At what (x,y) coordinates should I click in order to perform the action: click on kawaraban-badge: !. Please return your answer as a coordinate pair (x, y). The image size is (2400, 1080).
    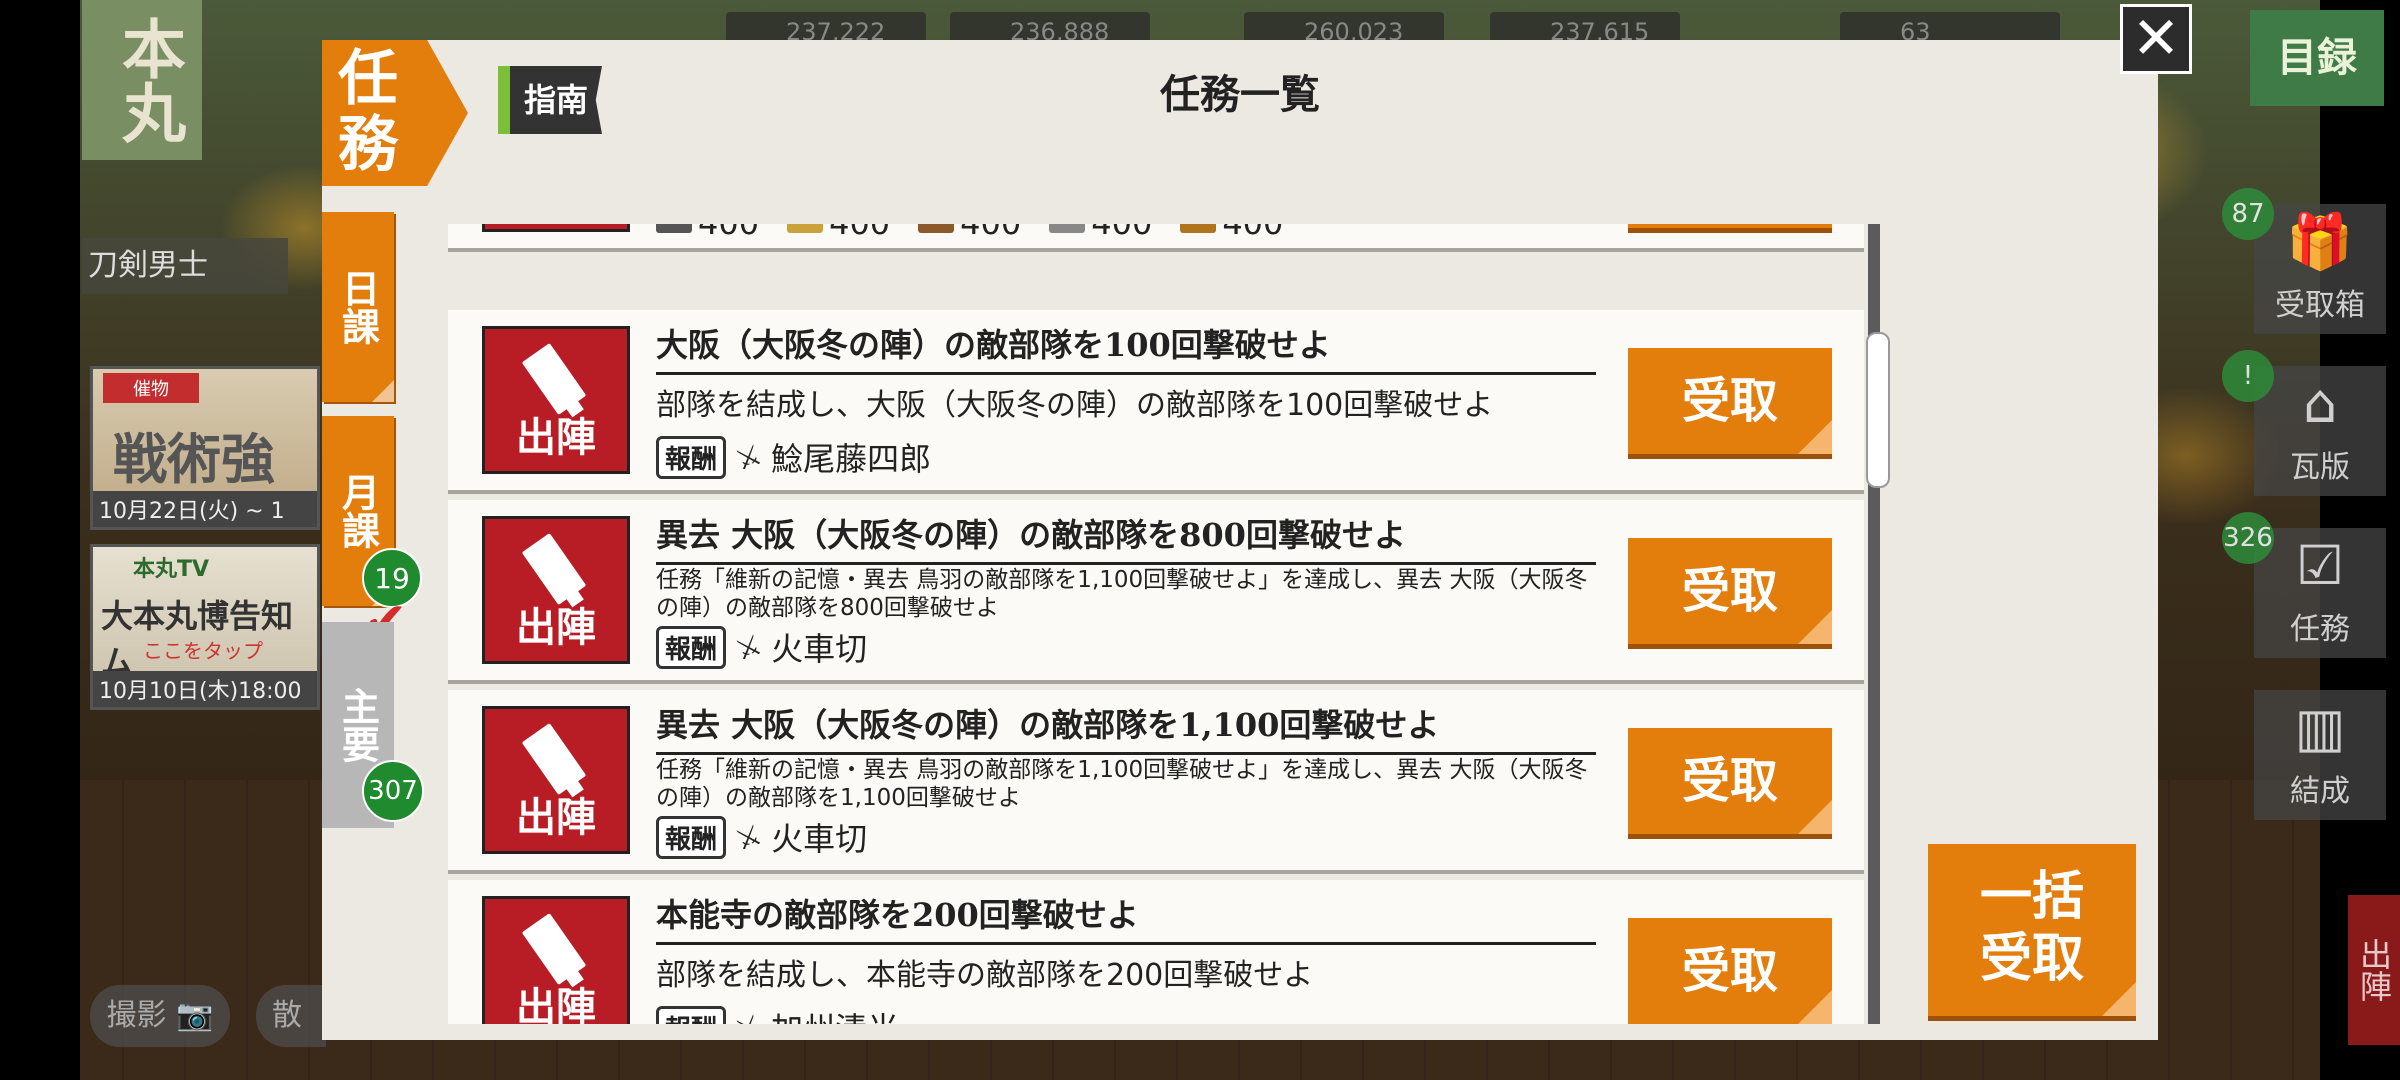
    Looking at the image, I should click on (2248, 376).